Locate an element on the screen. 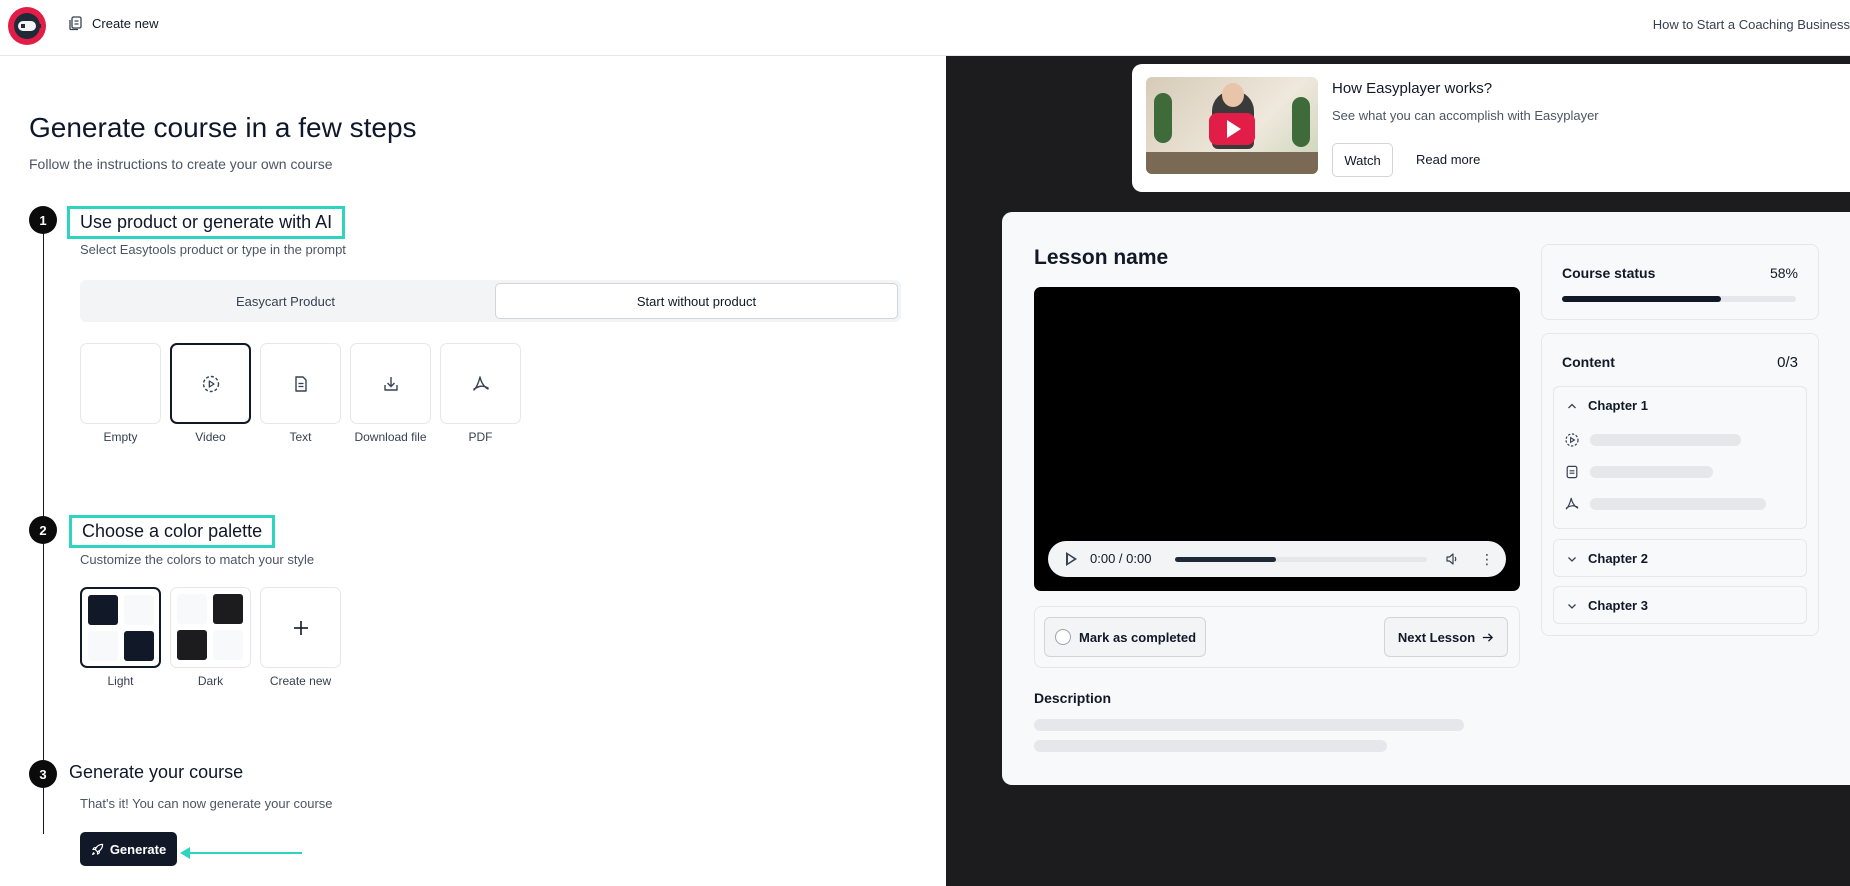 The height and width of the screenshot is (886, 1850). video-thumbnail is located at coordinates (1232, 125).